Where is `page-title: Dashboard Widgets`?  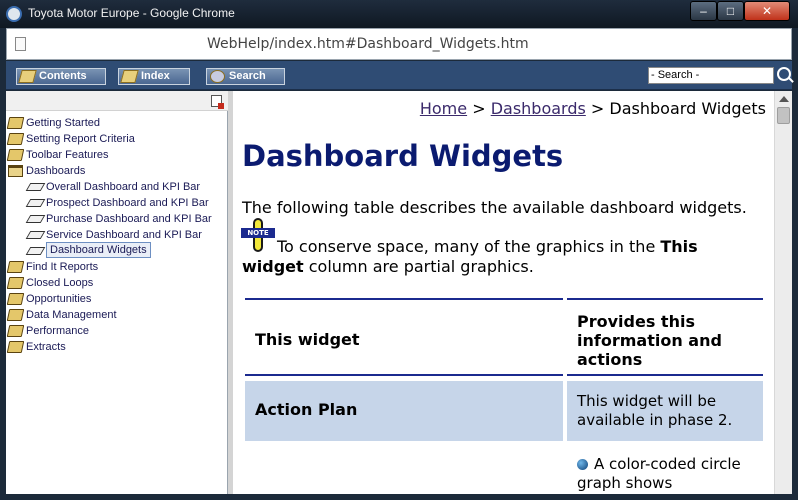 page-title: Dashboard Widgets is located at coordinates (403, 156).